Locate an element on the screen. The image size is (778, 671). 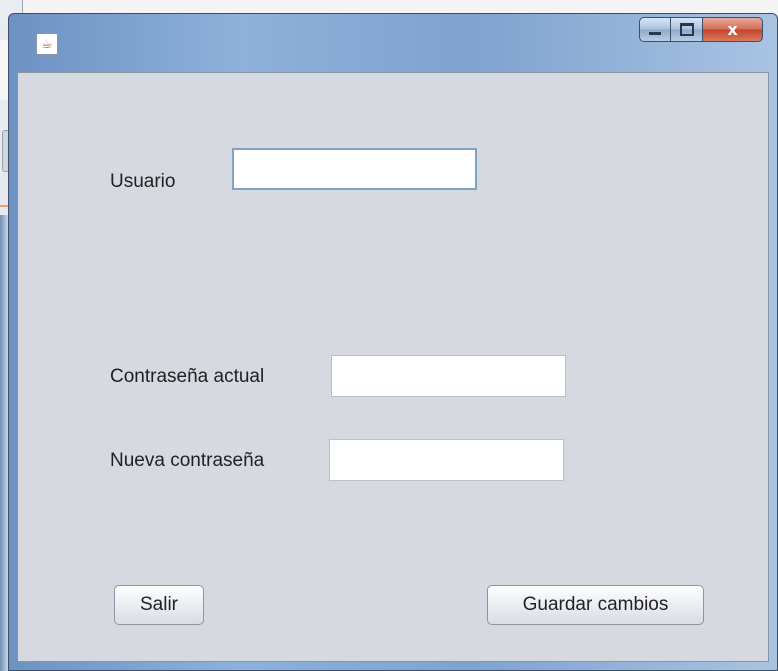
maximize-icon is located at coordinates (686, 29).